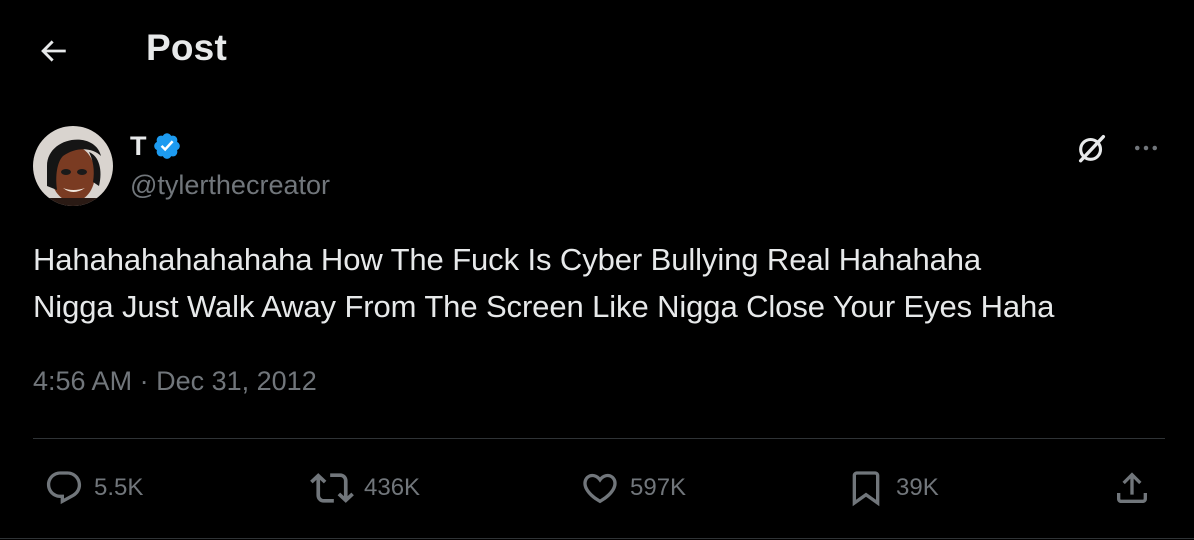  What do you see at coordinates (599, 438) in the screenshot?
I see `divider` at bounding box center [599, 438].